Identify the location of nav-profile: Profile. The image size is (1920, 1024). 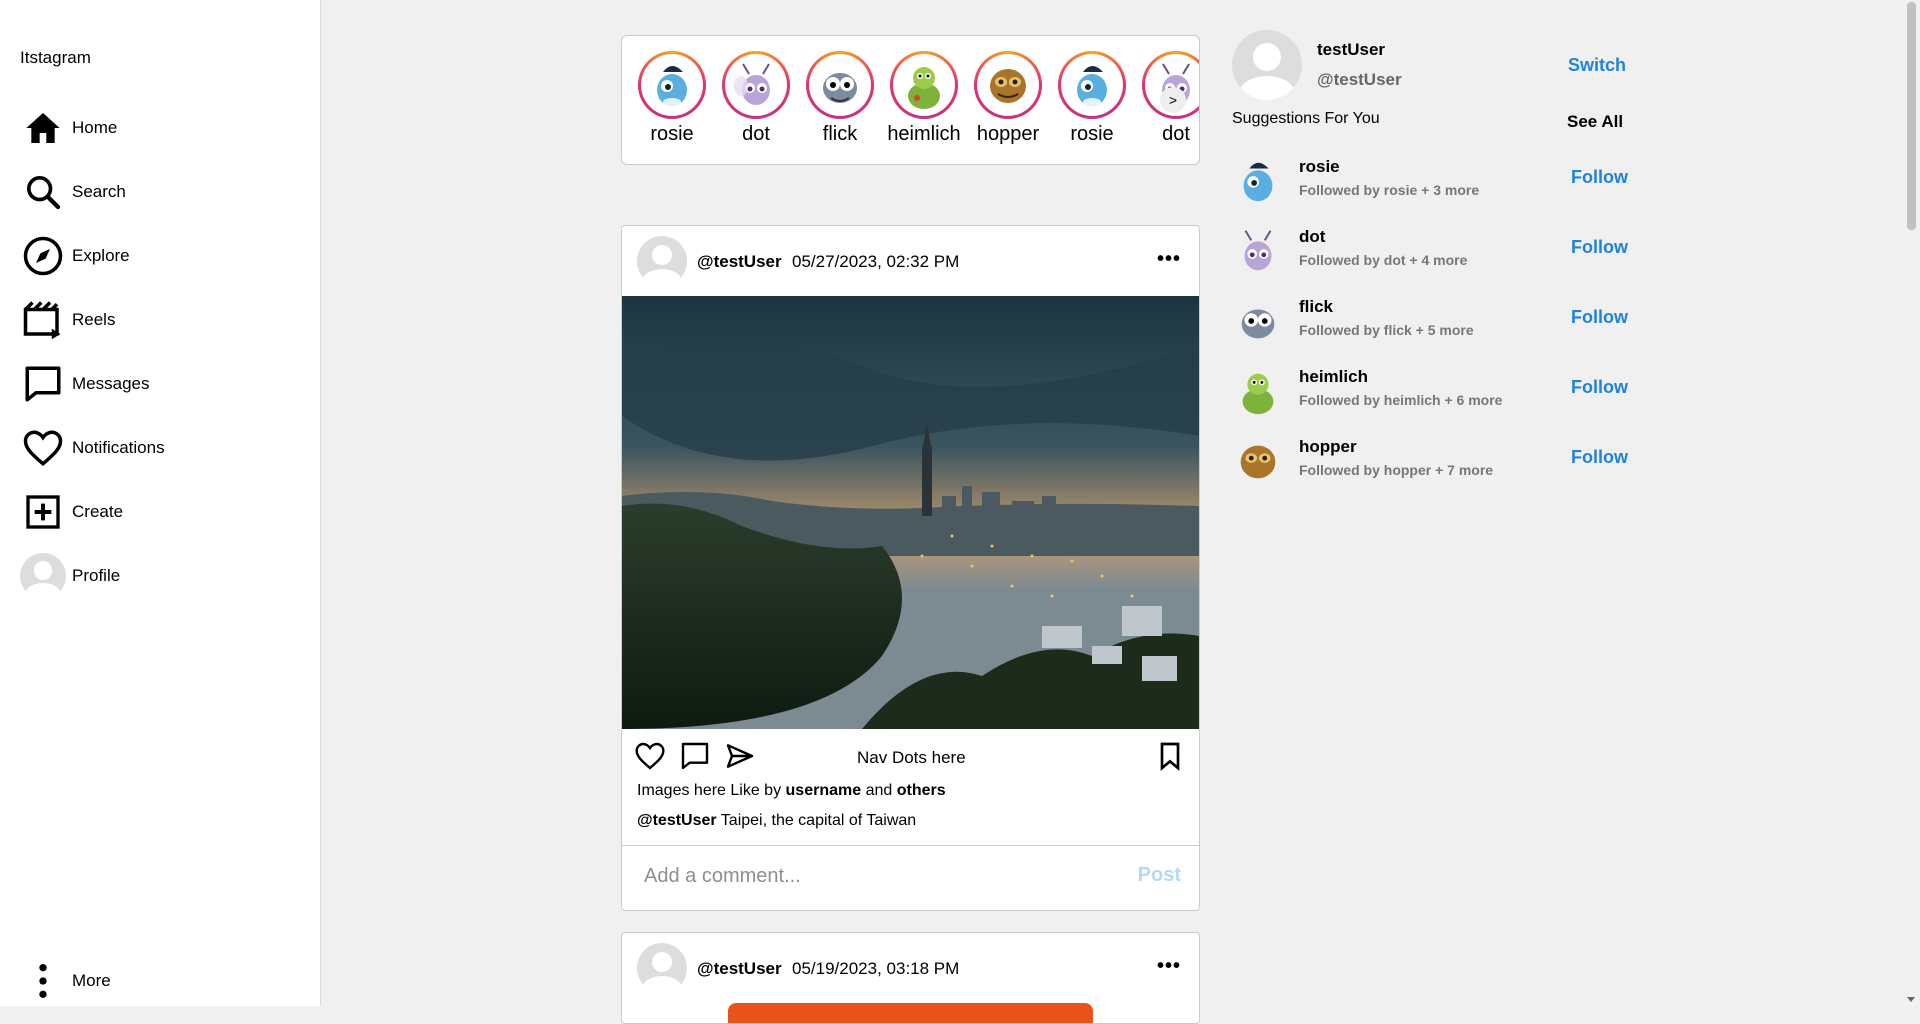
(165, 576).